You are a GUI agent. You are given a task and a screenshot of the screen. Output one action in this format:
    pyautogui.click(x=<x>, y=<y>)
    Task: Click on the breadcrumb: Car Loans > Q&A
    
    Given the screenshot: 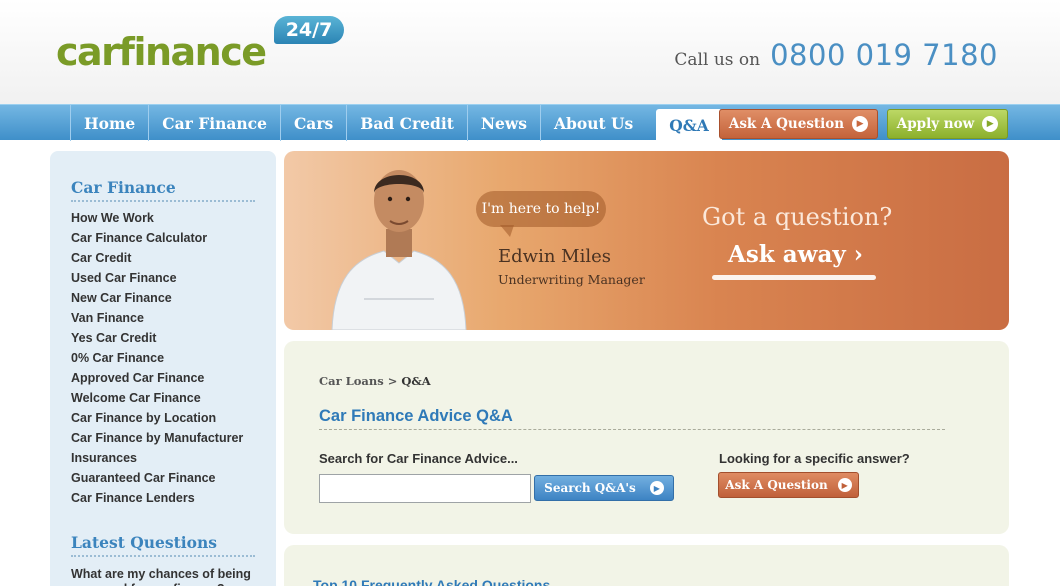 What is the action you would take?
    pyautogui.click(x=375, y=381)
    